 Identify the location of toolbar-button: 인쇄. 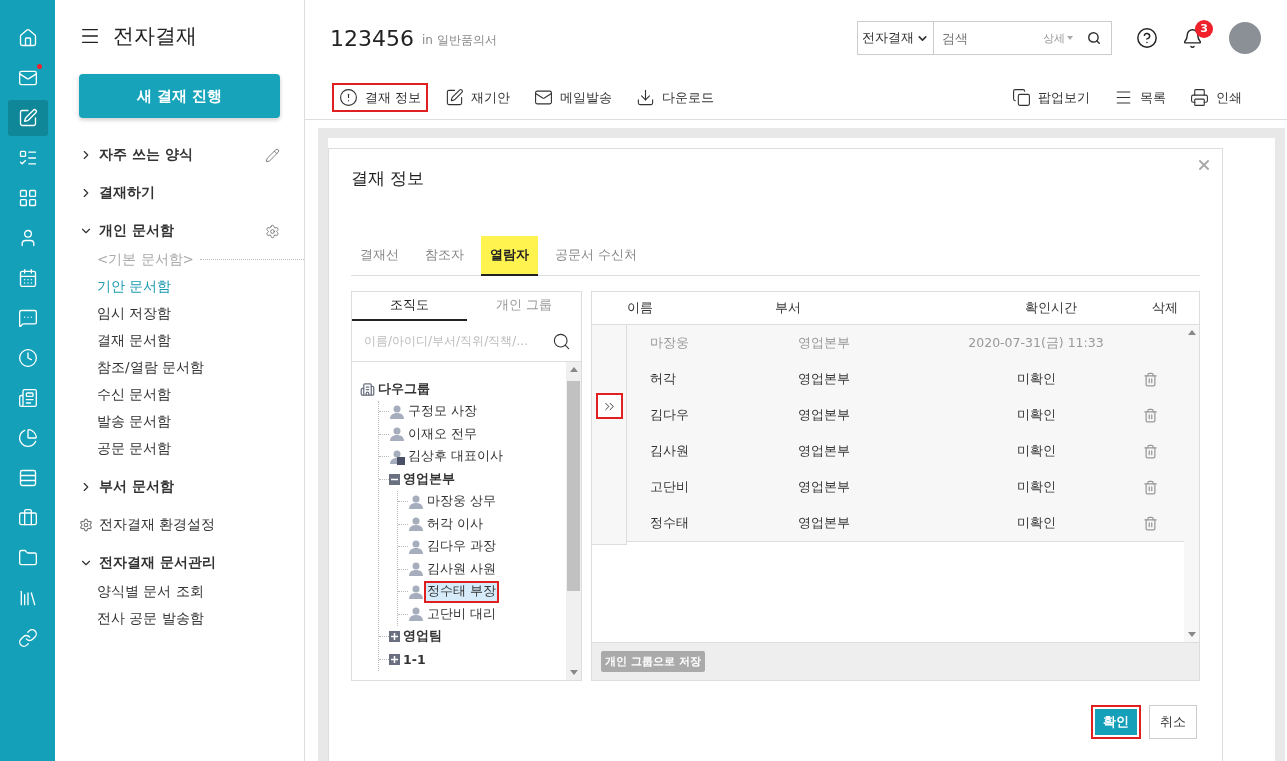
(1216, 97).